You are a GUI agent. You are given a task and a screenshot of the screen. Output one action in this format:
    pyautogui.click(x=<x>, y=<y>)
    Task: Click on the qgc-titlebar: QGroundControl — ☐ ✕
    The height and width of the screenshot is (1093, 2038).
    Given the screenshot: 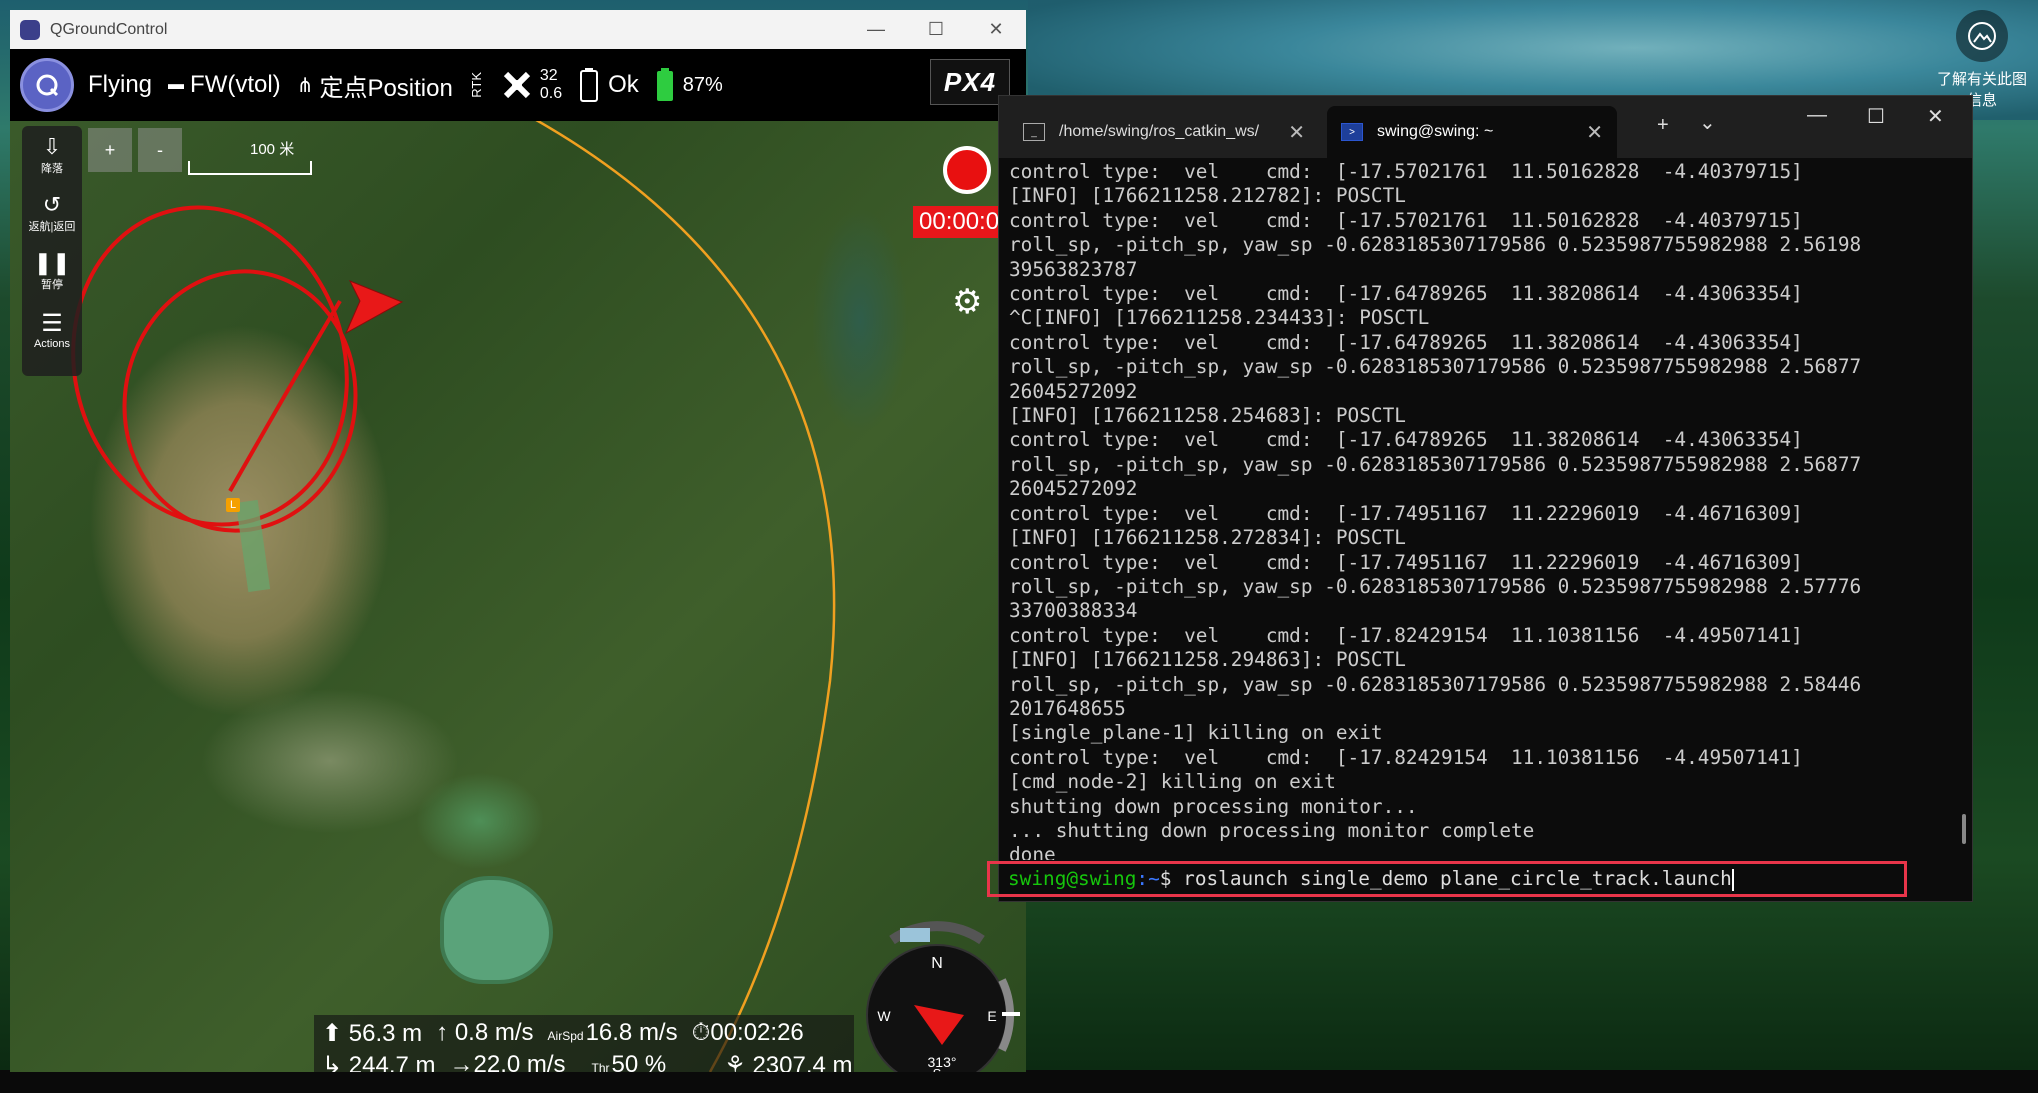 What is the action you would take?
    pyautogui.click(x=518, y=29)
    